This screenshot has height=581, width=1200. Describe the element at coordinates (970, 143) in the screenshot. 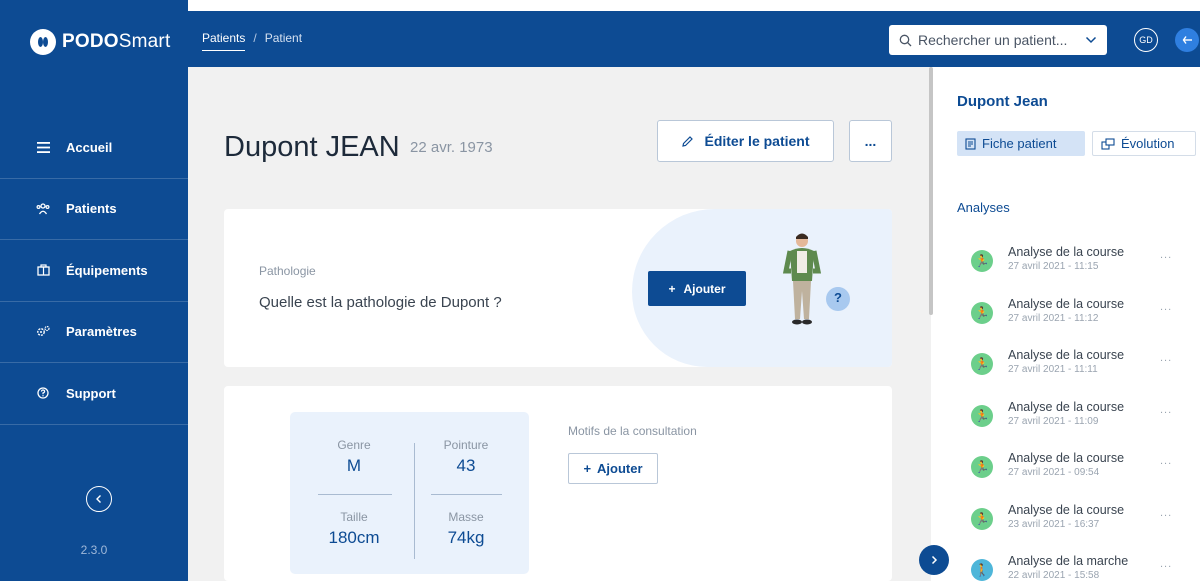

I see `document-icon` at that location.